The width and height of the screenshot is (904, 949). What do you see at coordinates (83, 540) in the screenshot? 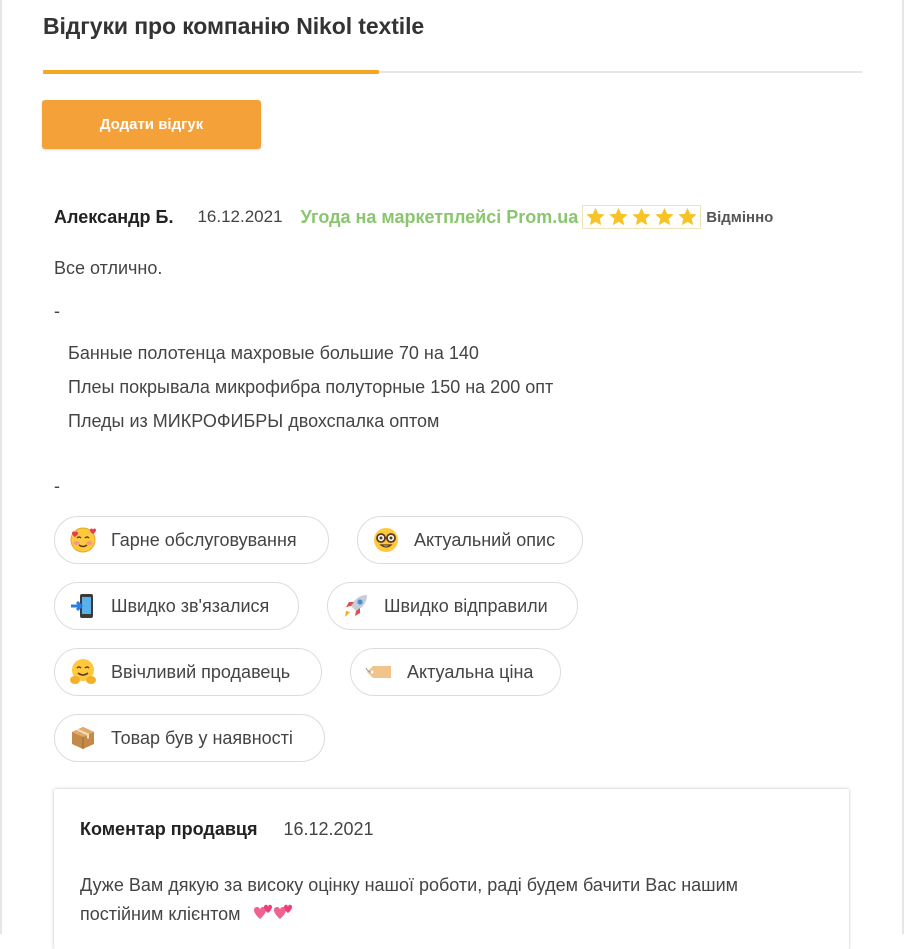
I see `smiling-face-with-hearts-icon` at bounding box center [83, 540].